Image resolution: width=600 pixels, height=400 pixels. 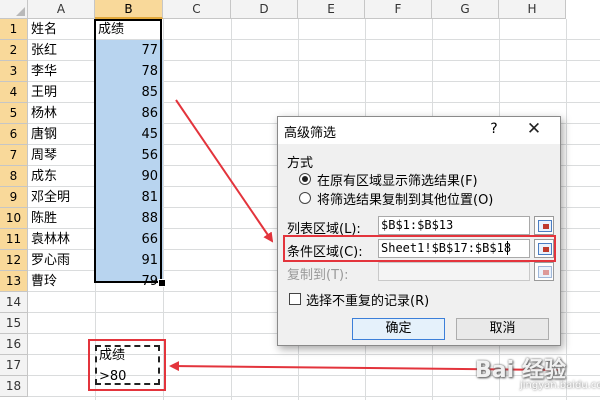 I want to click on close-icon: ✕, so click(x=534, y=129).